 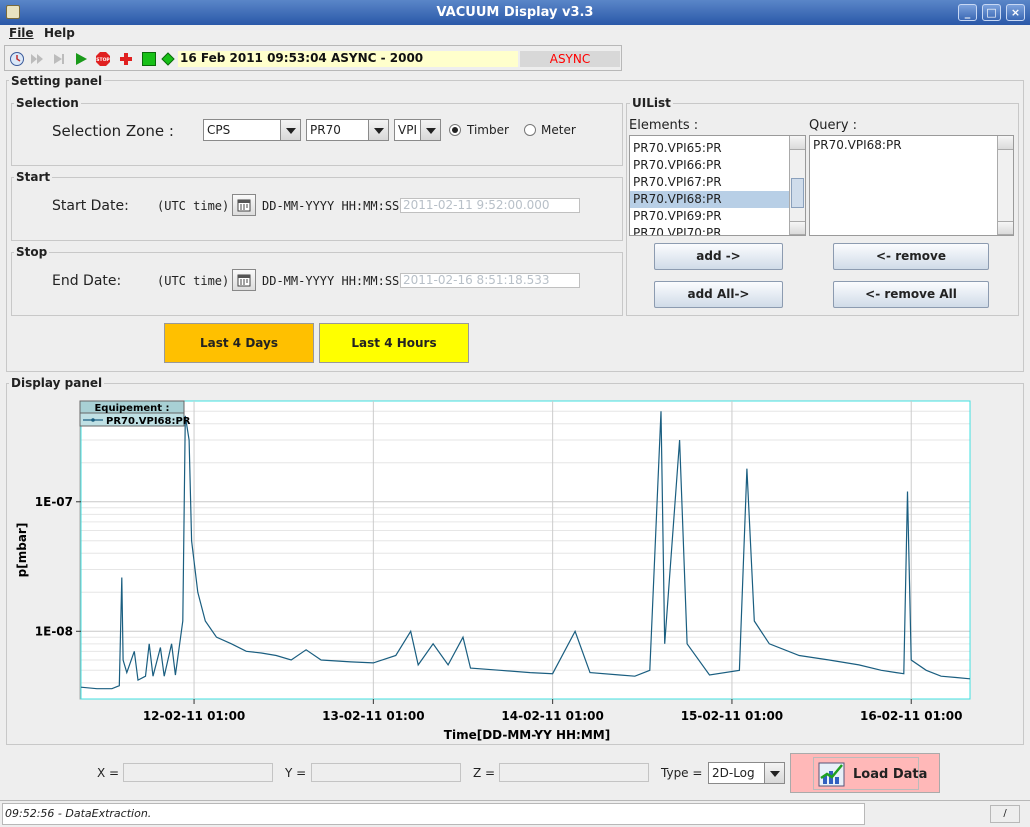 I want to click on y-axis-label: p[mbar], so click(x=22, y=550).